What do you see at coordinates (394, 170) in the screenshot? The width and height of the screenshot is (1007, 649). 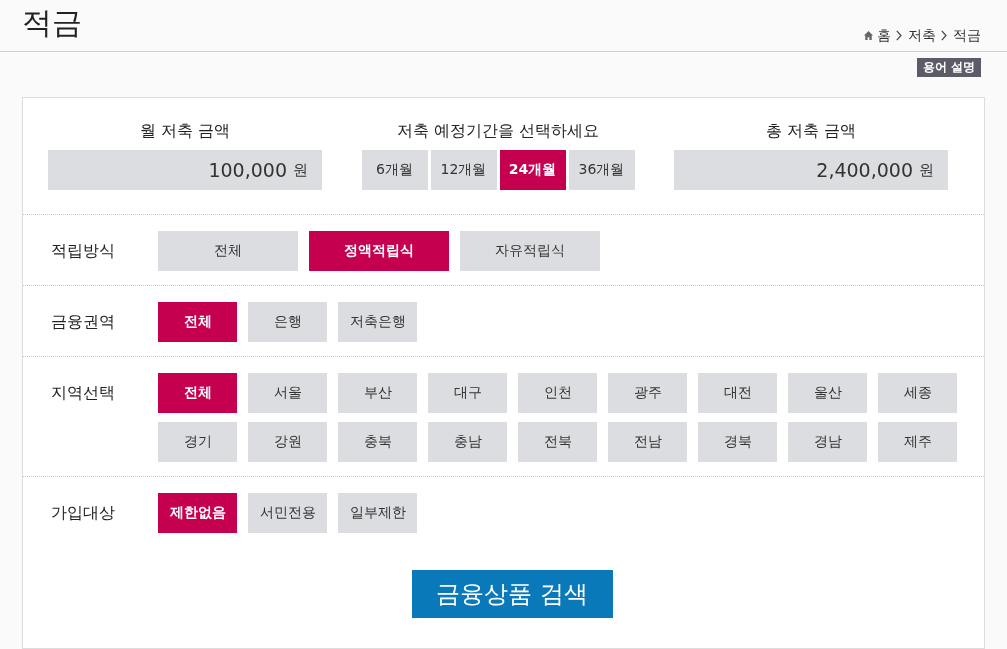 I see `period-option: 6개월` at bounding box center [394, 170].